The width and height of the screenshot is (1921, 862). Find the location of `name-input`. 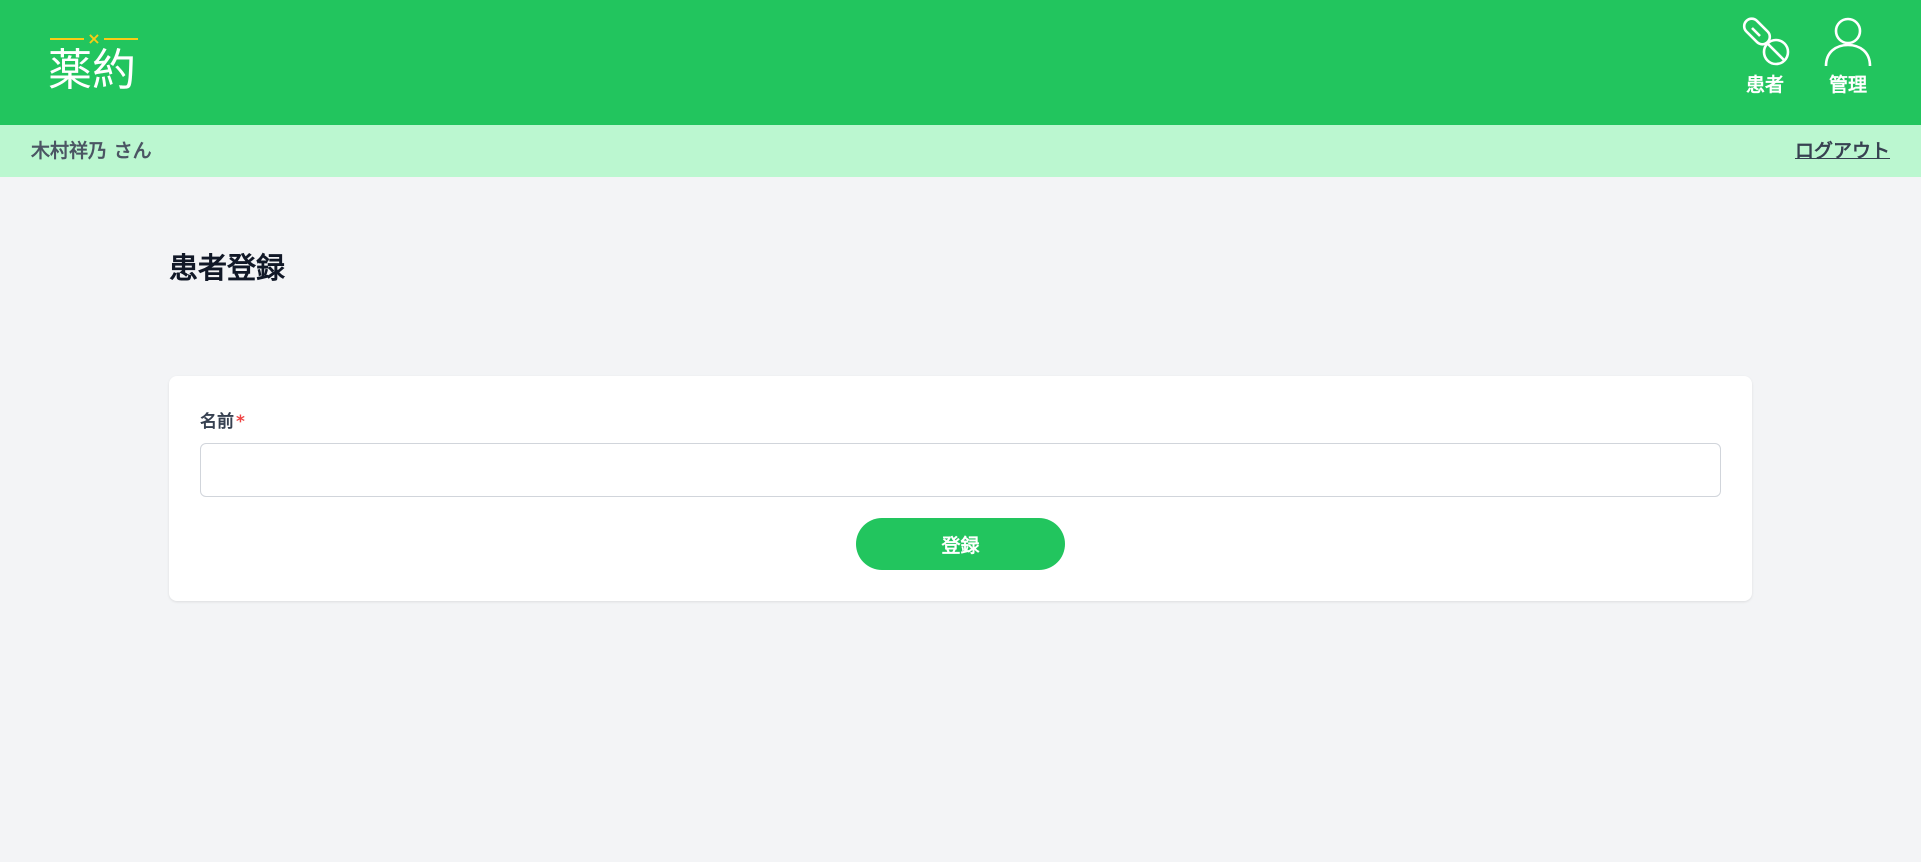

name-input is located at coordinates (960, 470).